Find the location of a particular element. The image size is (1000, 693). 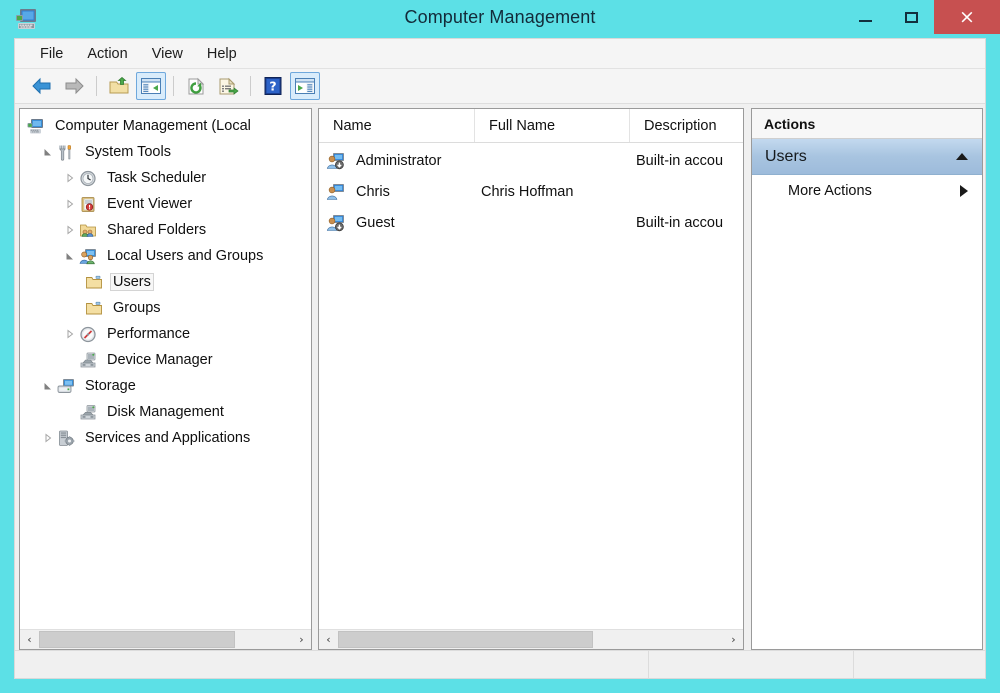

menu-action: Action is located at coordinates (107, 54).